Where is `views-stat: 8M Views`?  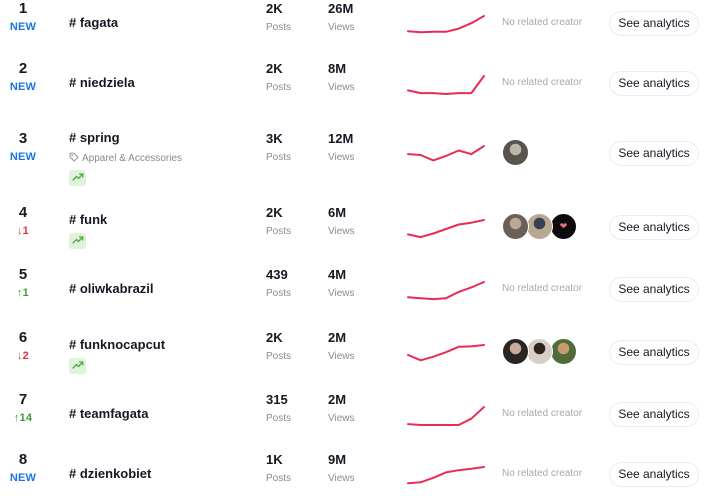
views-stat: 8M Views is located at coordinates (341, 77).